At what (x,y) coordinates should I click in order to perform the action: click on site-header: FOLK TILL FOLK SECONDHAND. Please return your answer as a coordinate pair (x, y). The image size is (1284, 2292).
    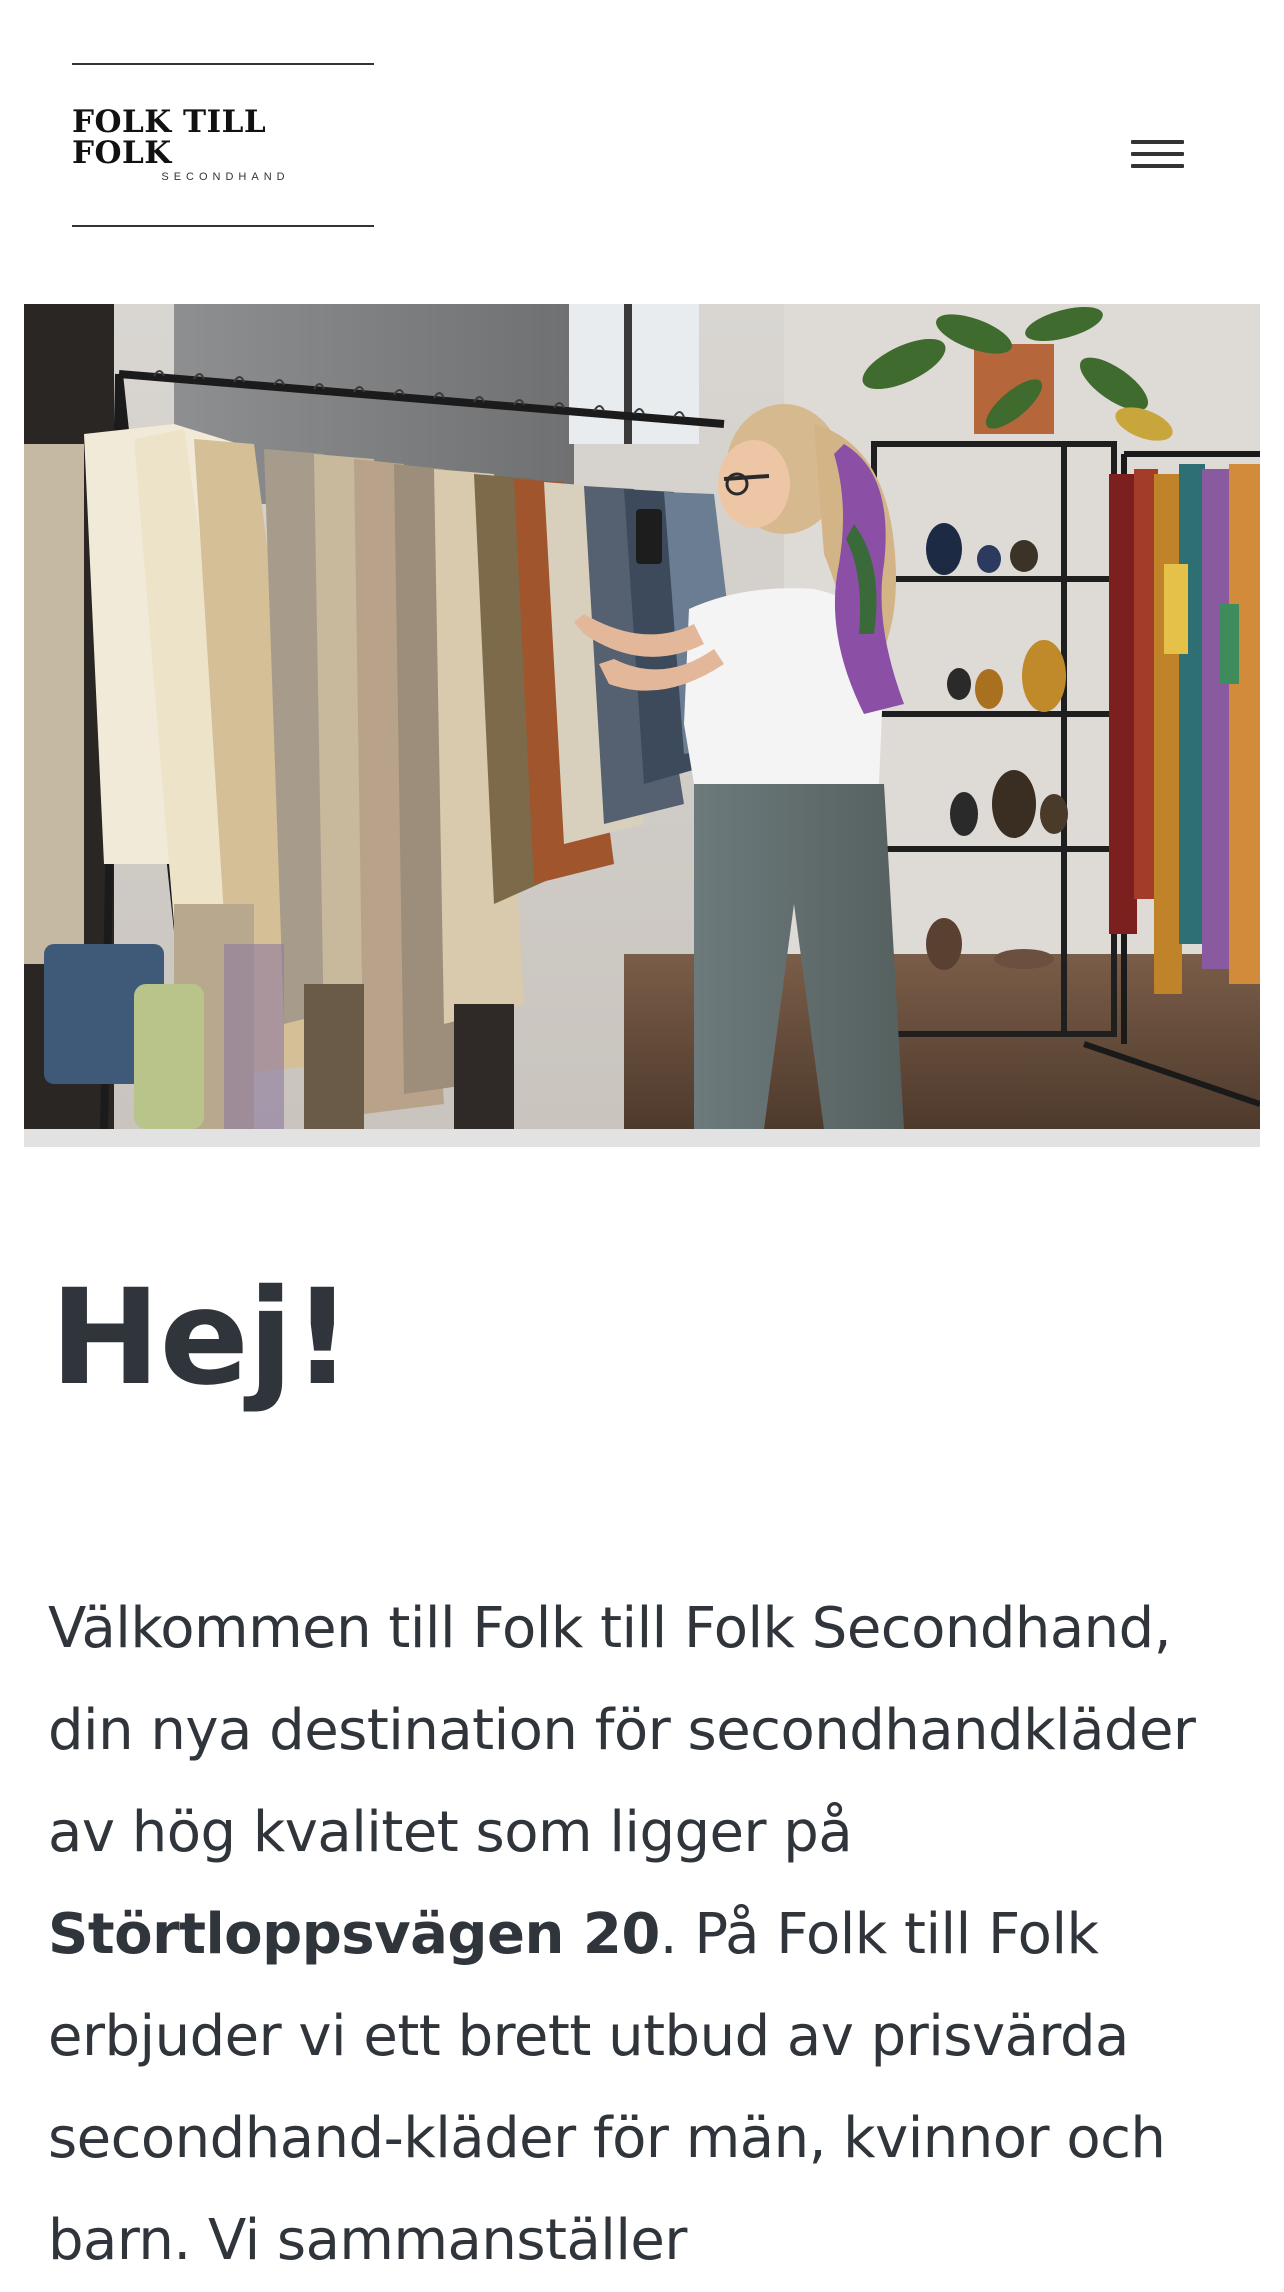
    Looking at the image, I should click on (642, 150).